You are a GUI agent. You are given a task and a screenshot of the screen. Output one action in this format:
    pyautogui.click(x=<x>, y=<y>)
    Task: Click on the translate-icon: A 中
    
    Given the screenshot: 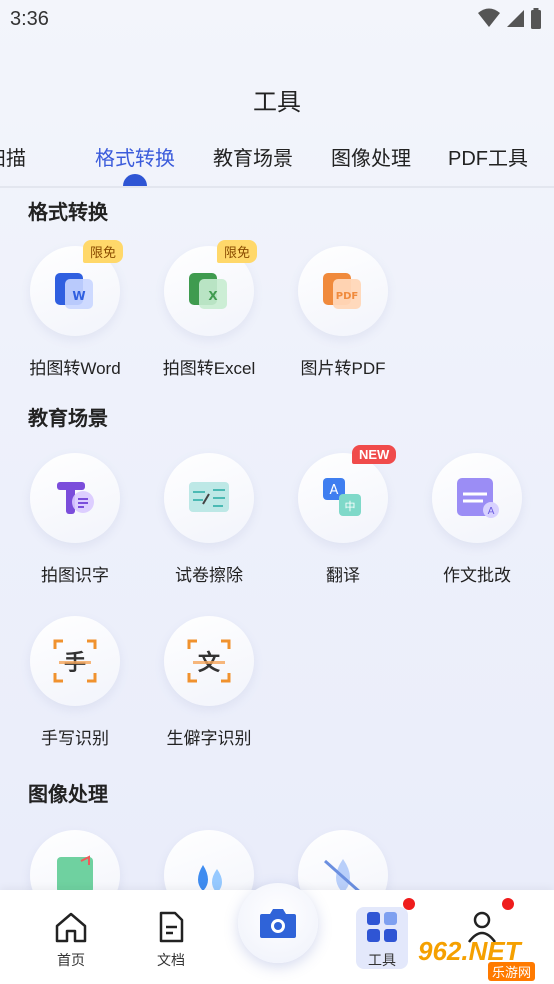 What is the action you would take?
    pyautogui.click(x=342, y=497)
    